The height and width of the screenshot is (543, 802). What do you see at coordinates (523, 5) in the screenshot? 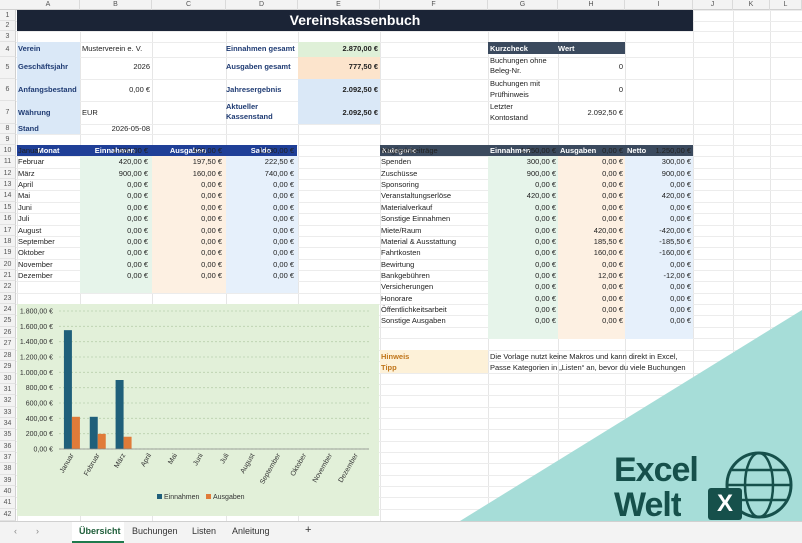
I see `column-header-g: G` at bounding box center [523, 5].